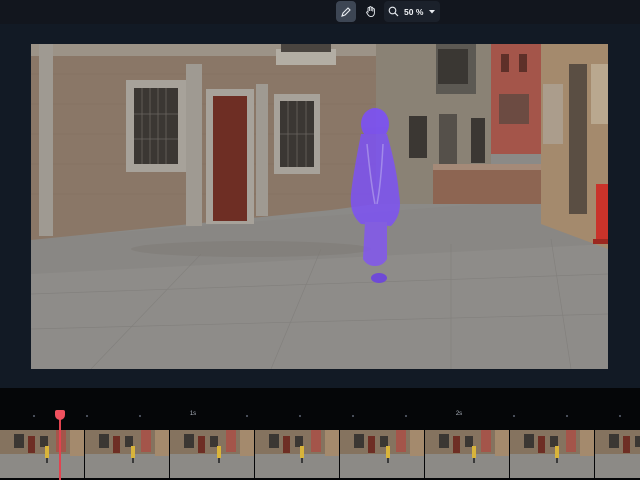 This screenshot has width=640, height=480. I want to click on hand-tool-button, so click(370, 11).